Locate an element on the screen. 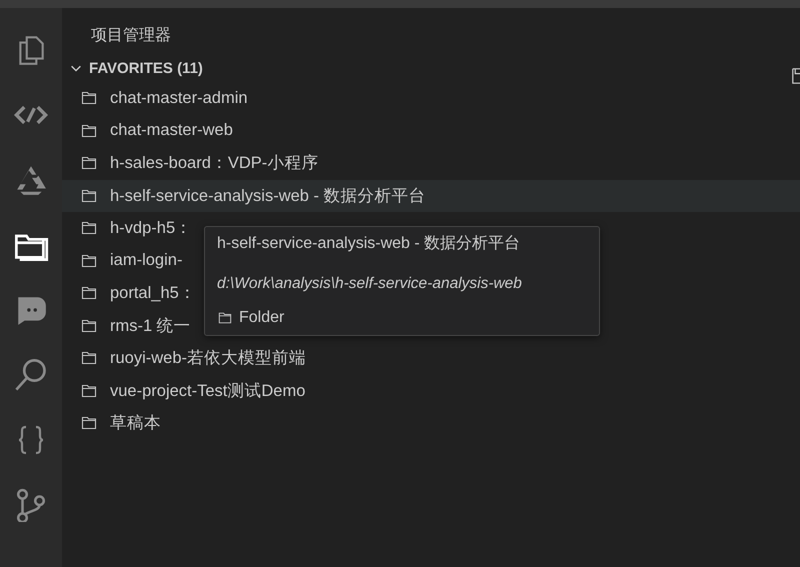  tooltip-path: d:\Work\analysis\h-self-service-analysis-web is located at coordinates (370, 284).